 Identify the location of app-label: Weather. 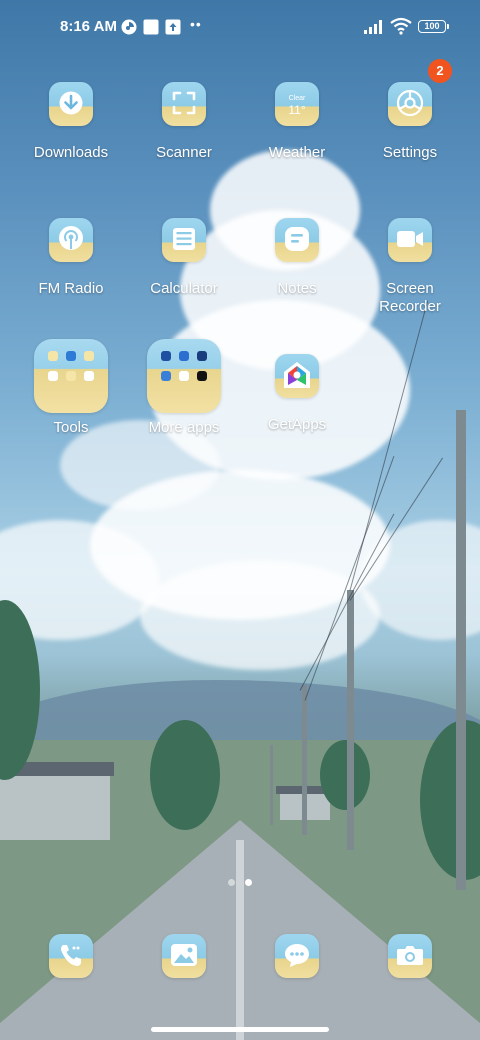
(297, 152).